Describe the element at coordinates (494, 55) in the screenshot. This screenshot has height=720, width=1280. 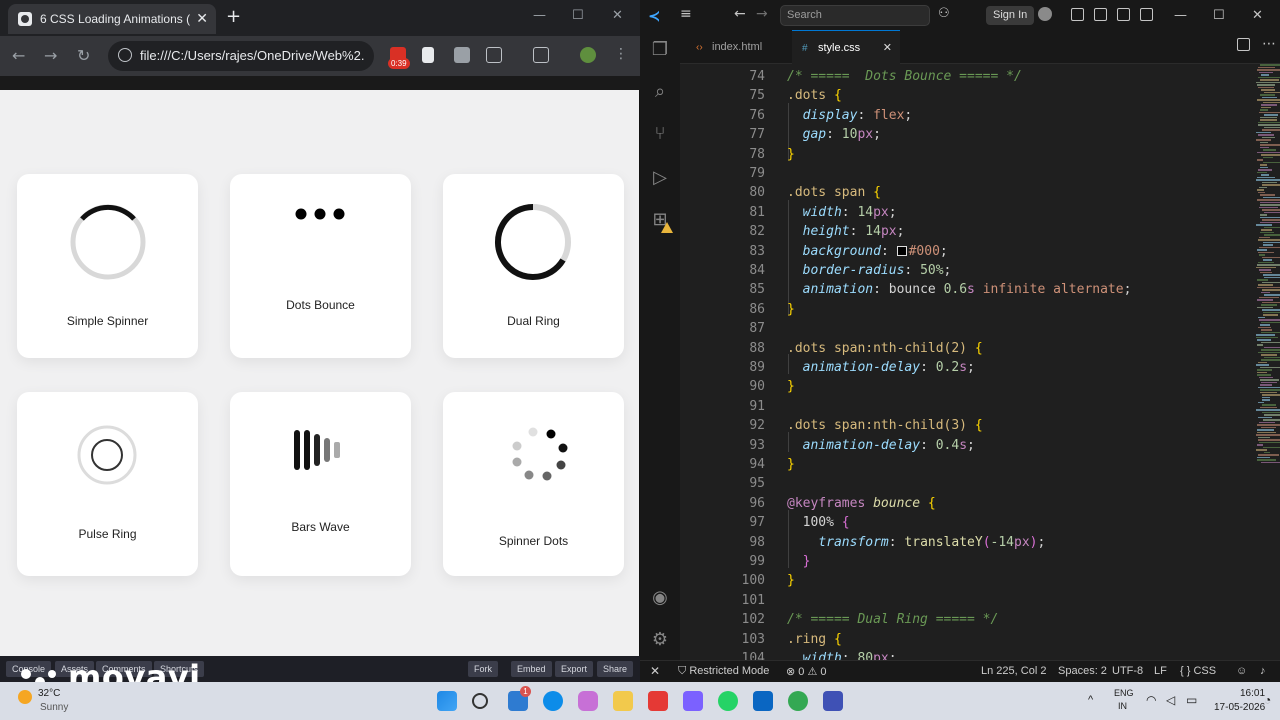
I see `extensions-puzzle-icon` at that location.